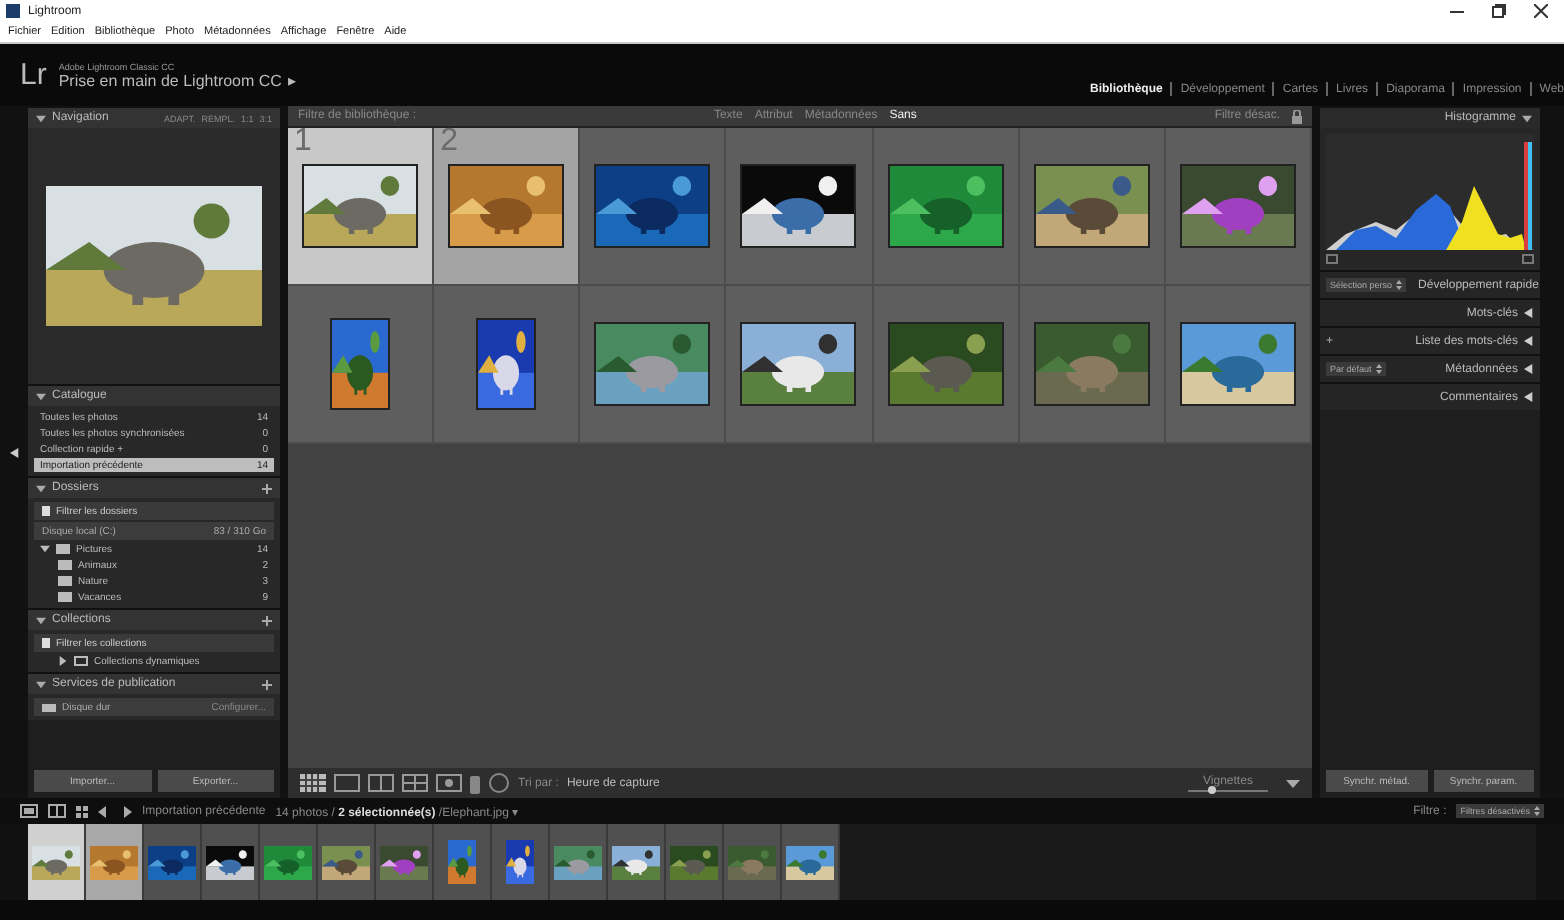  I want to click on toolbar-menu-icon, so click(1293, 783).